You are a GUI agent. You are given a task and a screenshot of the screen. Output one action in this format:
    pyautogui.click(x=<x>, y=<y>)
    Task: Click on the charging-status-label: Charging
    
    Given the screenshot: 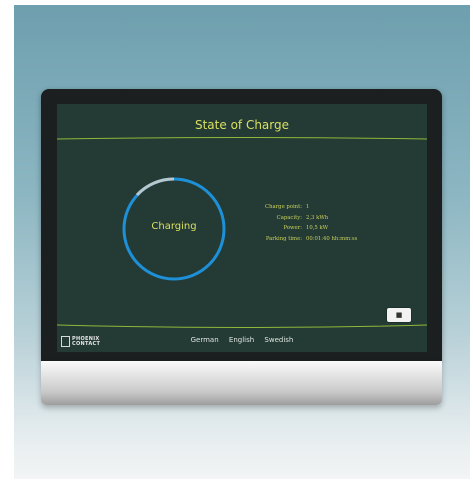 What is the action you would take?
    pyautogui.click(x=174, y=226)
    